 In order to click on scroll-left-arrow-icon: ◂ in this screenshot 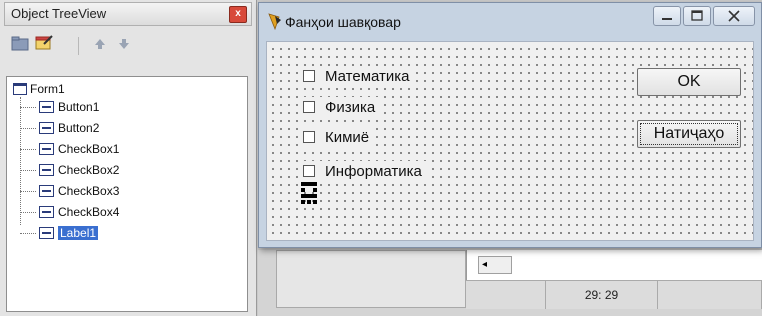, I will do `click(484, 264)`.